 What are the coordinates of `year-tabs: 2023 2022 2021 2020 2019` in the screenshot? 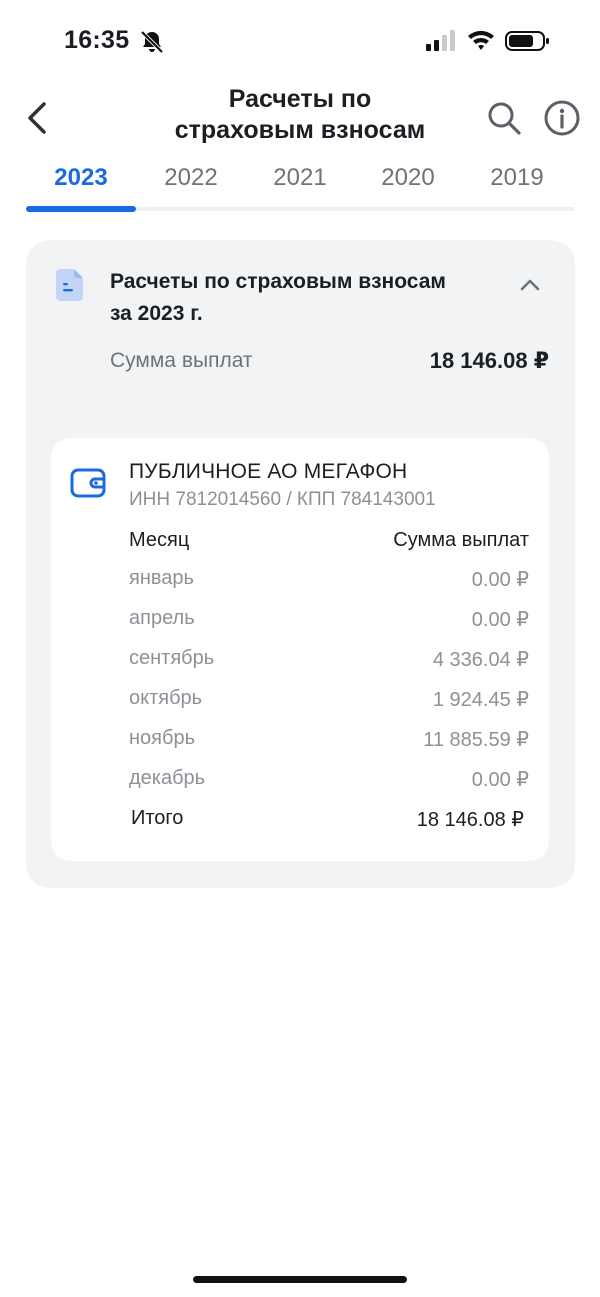 It's located at (300, 188).